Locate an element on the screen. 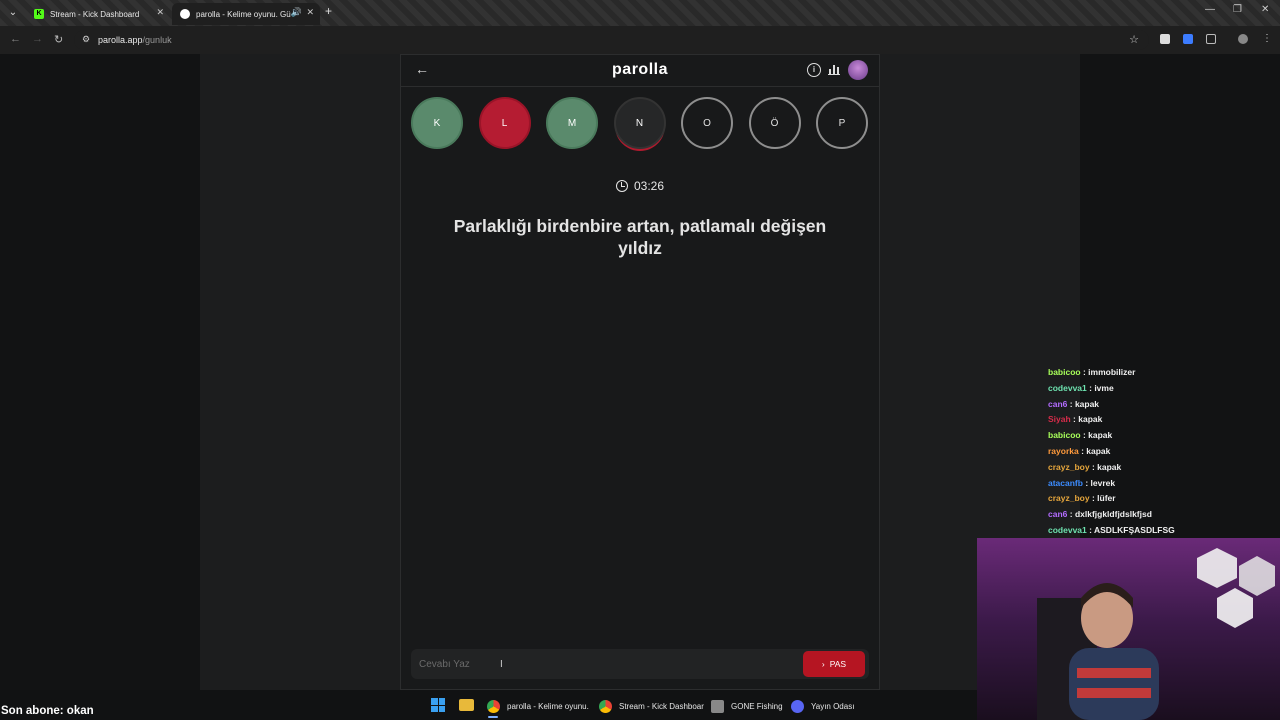 This screenshot has height=720, width=1280. letter-label: L is located at coordinates (504, 123).